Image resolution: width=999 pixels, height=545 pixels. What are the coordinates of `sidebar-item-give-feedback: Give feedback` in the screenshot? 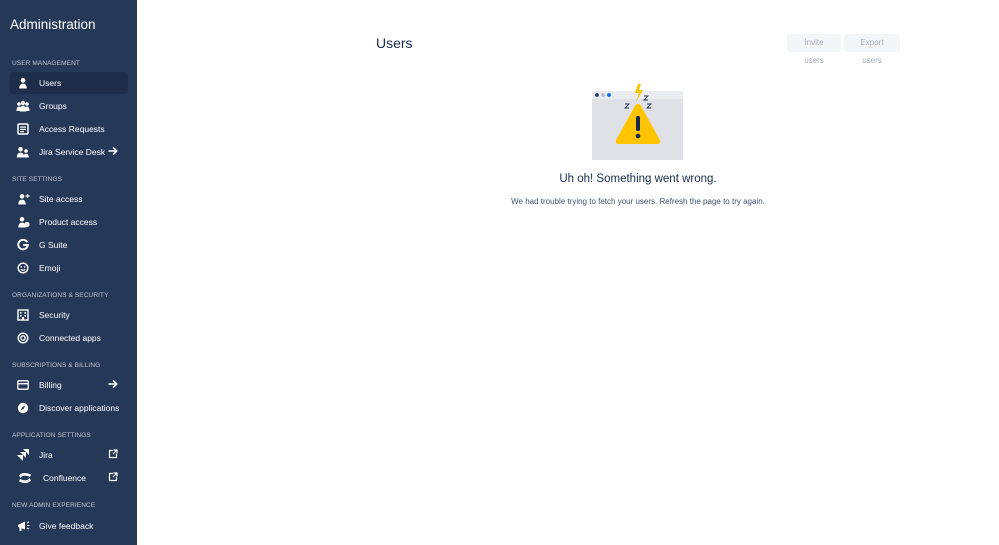 It's located at (69, 526).